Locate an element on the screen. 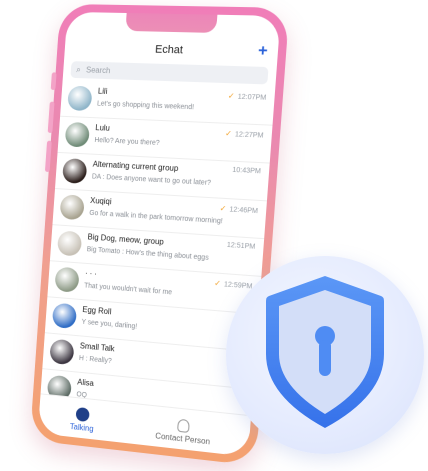  app-title: Echat is located at coordinates (169, 50).